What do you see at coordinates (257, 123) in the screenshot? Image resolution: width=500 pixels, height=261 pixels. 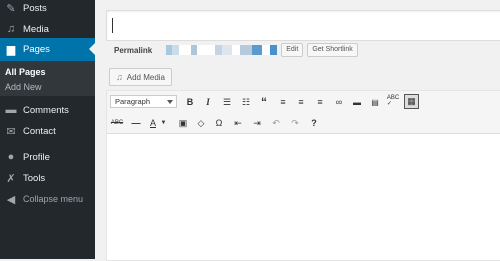 I see `indent-icon: ⇥` at bounding box center [257, 123].